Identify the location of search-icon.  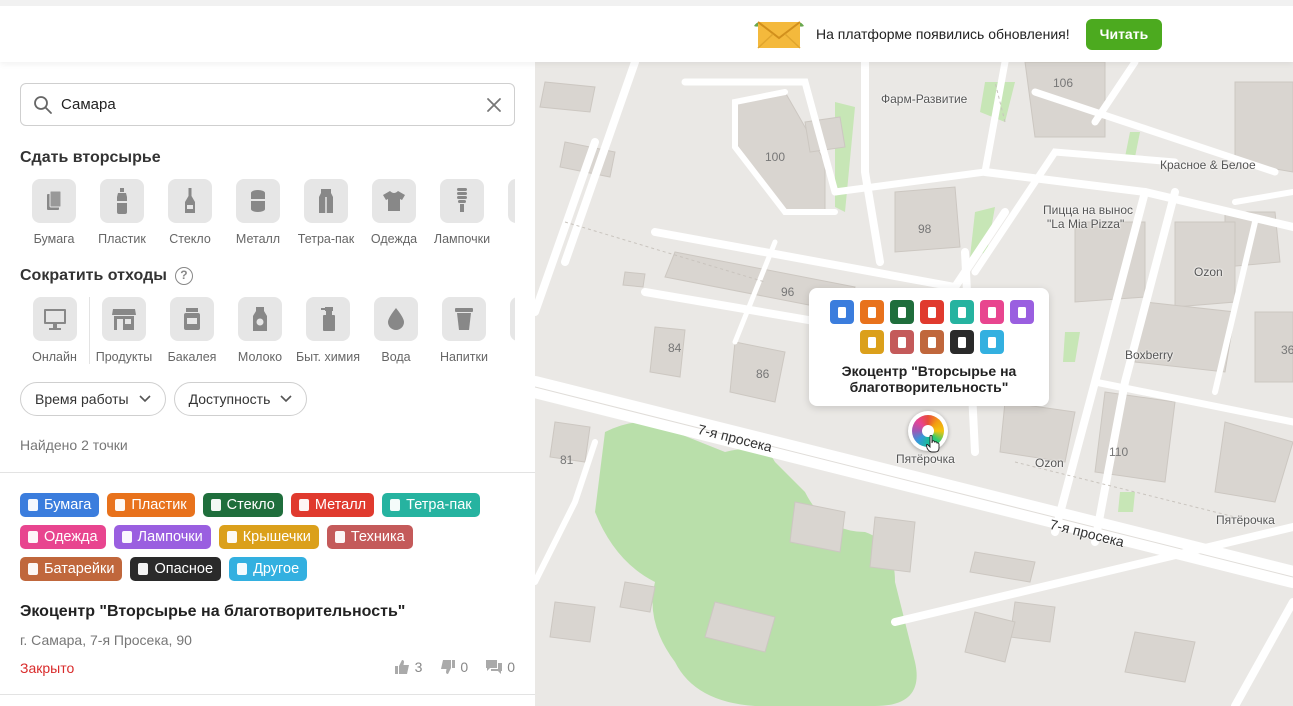
(43, 104).